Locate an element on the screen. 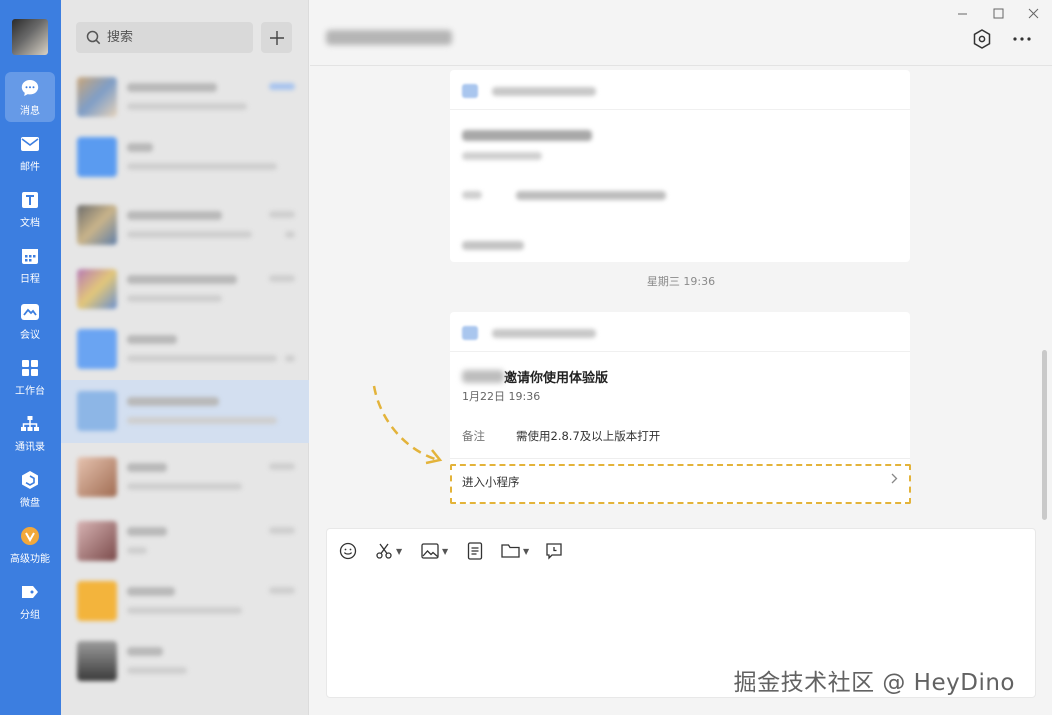  meeting-icon is located at coordinates (30, 312).